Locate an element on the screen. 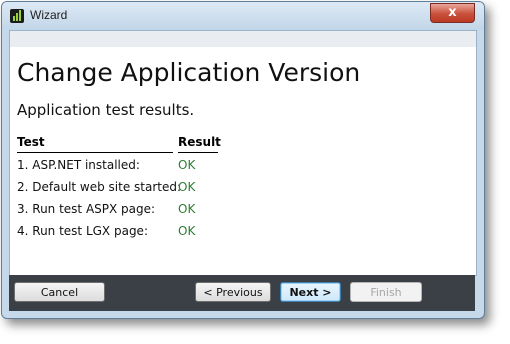 Image resolution: width=510 pixels, height=344 pixels. next-button: Next > is located at coordinates (310, 292).